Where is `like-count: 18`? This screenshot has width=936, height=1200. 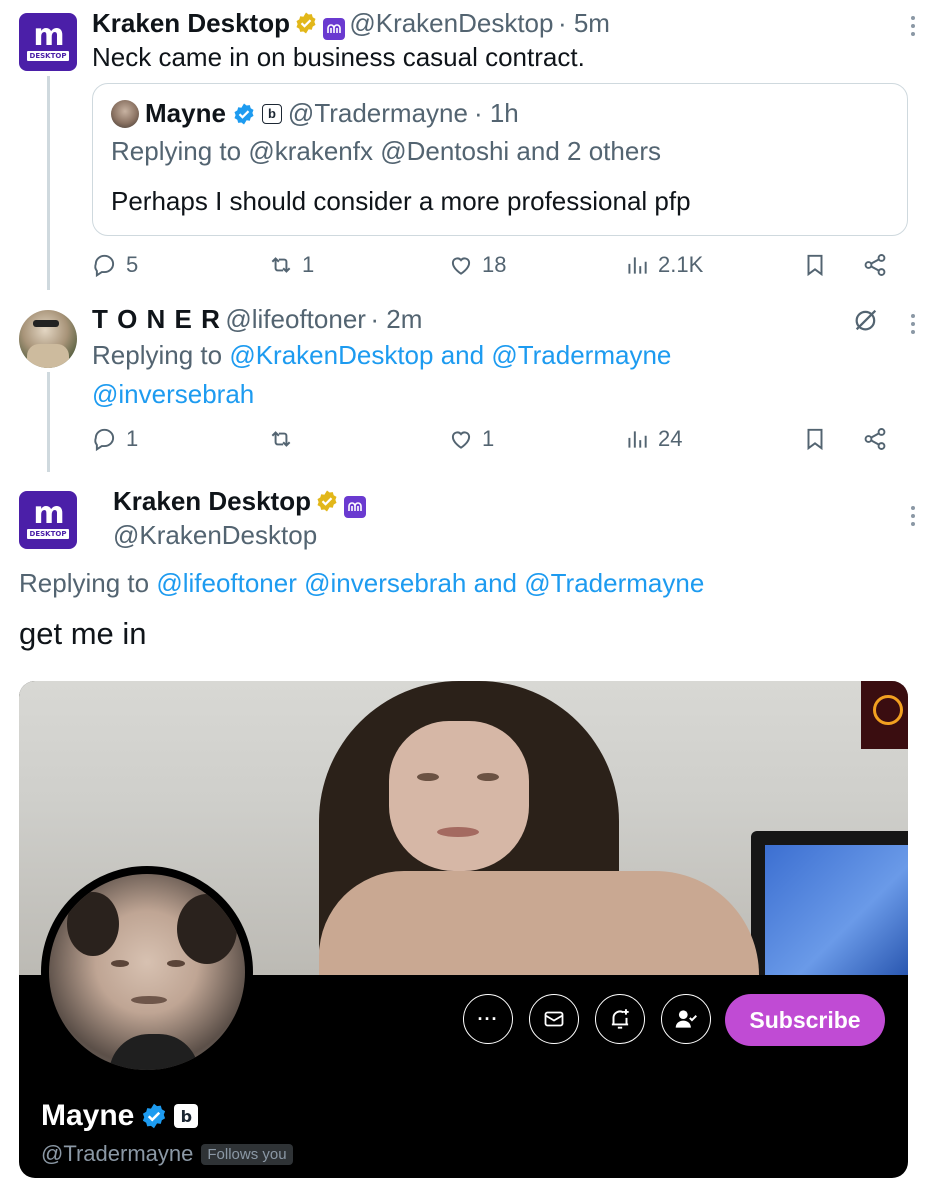 like-count: 18 is located at coordinates (494, 264).